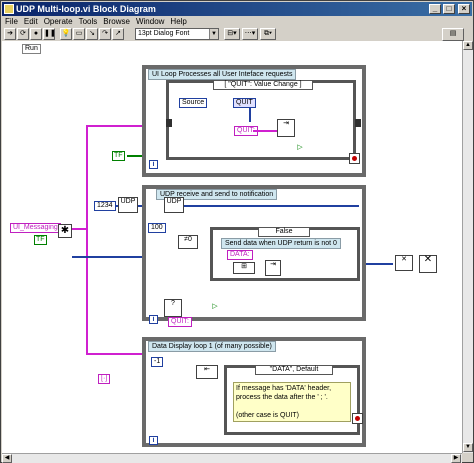 This screenshot has height=463, width=474. Describe the element at coordinates (428, 264) in the screenshot. I see `release-queue-icon: ✕` at that location.